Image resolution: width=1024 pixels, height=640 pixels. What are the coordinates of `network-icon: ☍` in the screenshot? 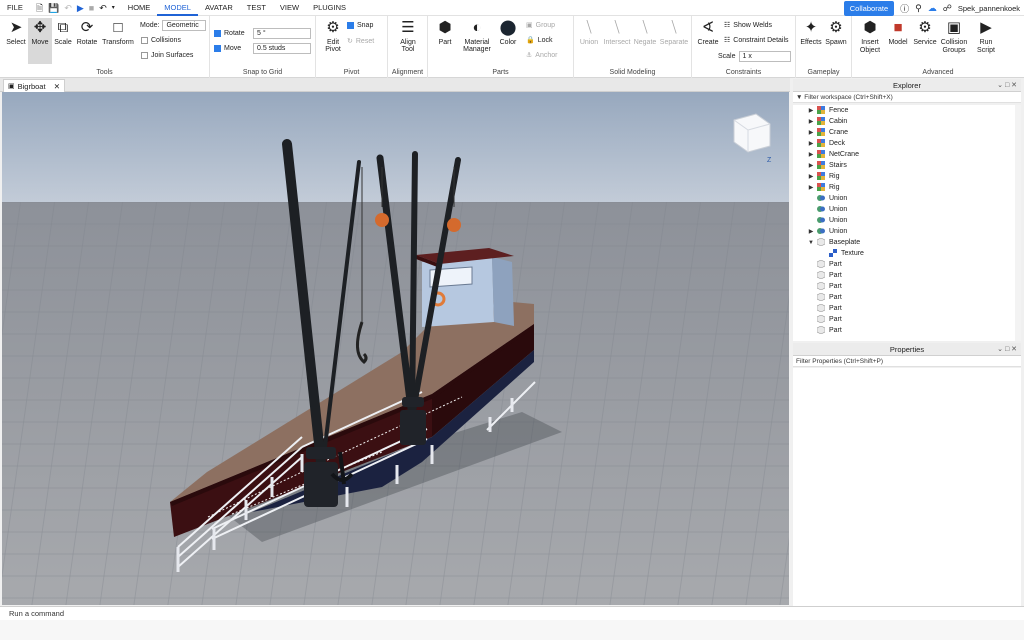 It's located at (947, 8).